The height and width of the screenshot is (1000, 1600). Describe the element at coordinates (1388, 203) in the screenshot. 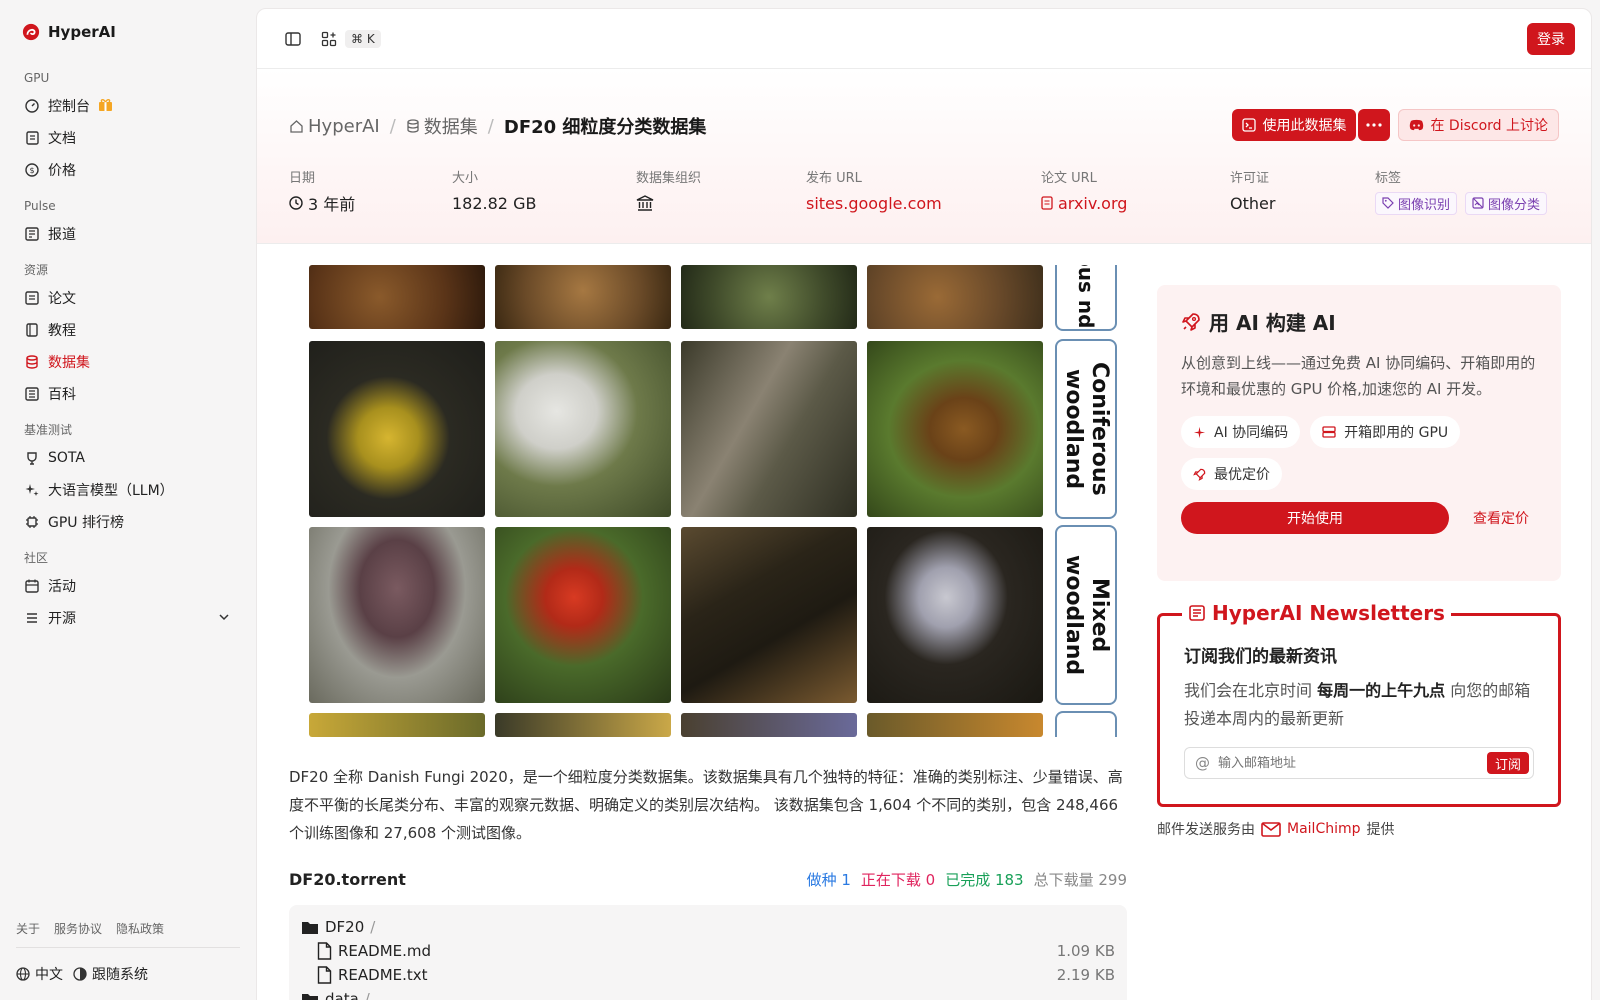

I see `tag-icon` at that location.